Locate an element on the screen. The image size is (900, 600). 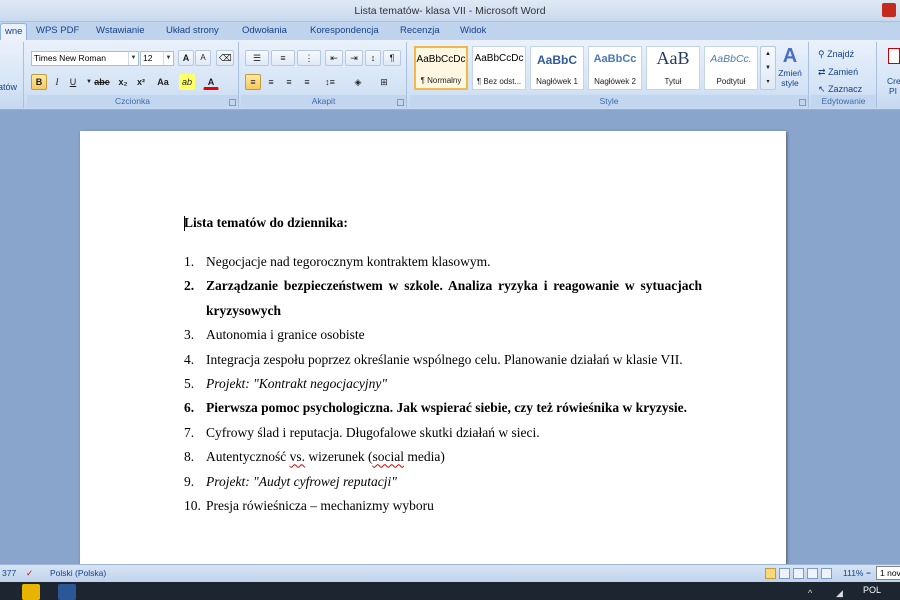
shrink-font-button: A is located at coordinates (203, 58).